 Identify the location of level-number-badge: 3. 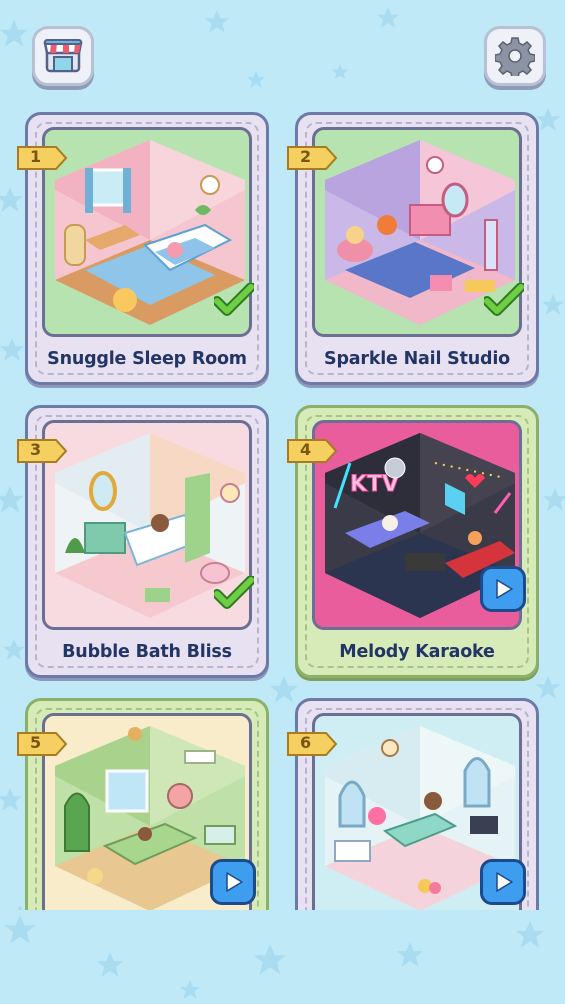
(42, 451).